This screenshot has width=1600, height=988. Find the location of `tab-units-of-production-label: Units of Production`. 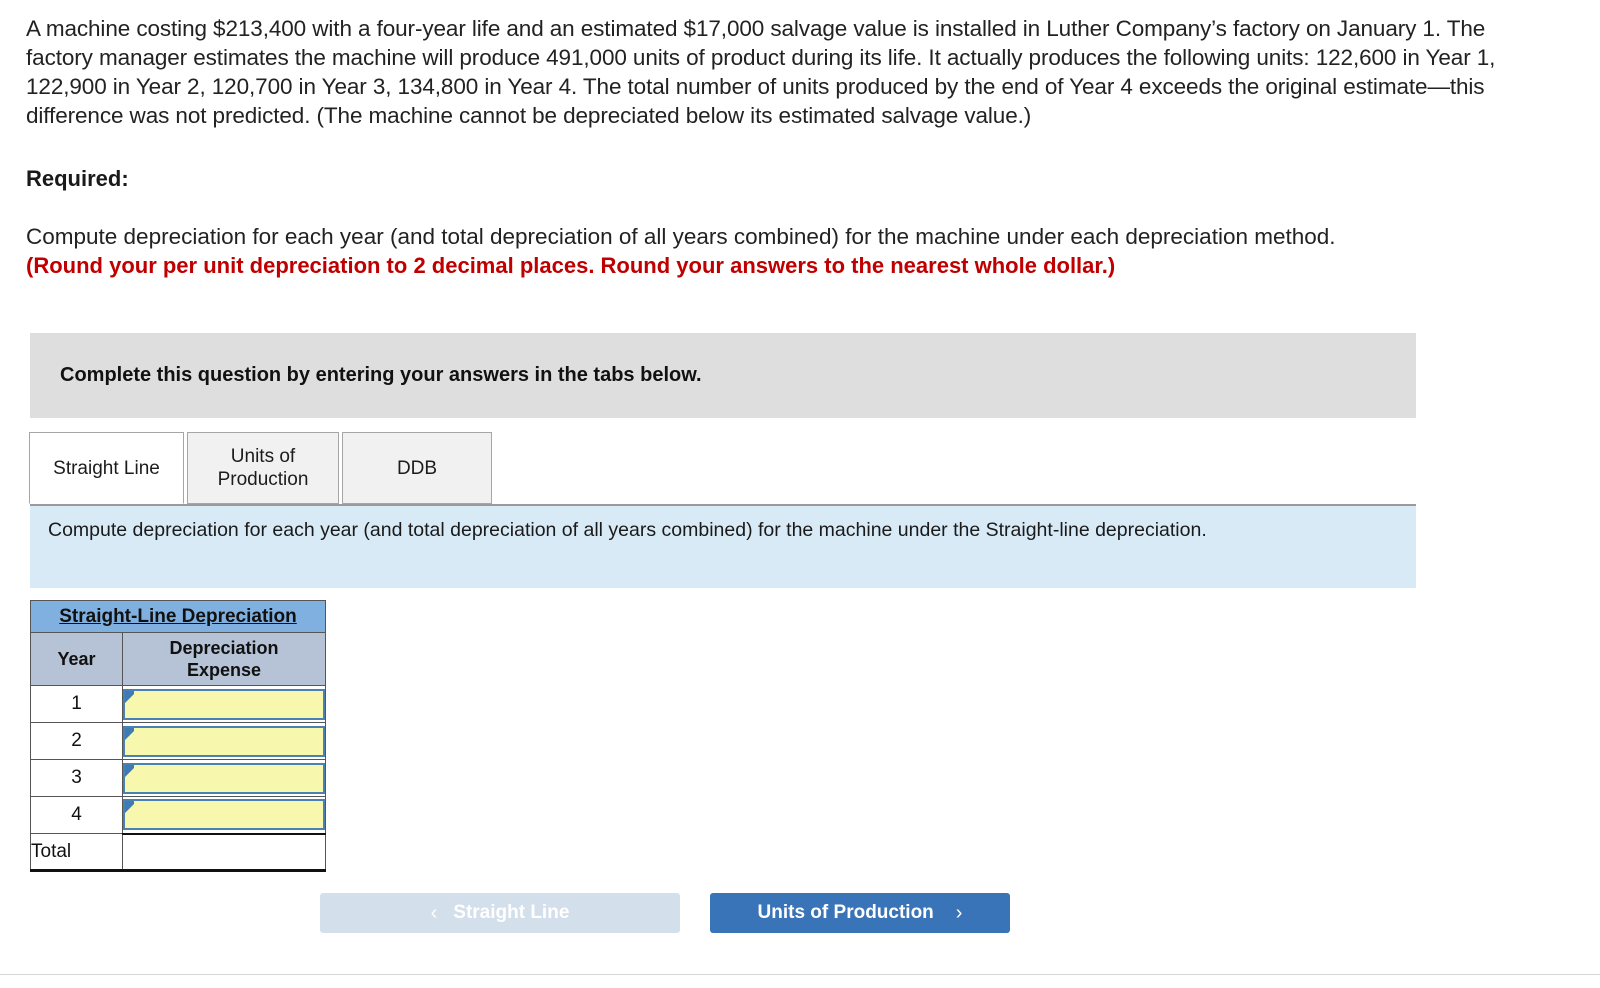

tab-units-of-production-label: Units of Production is located at coordinates (263, 468).